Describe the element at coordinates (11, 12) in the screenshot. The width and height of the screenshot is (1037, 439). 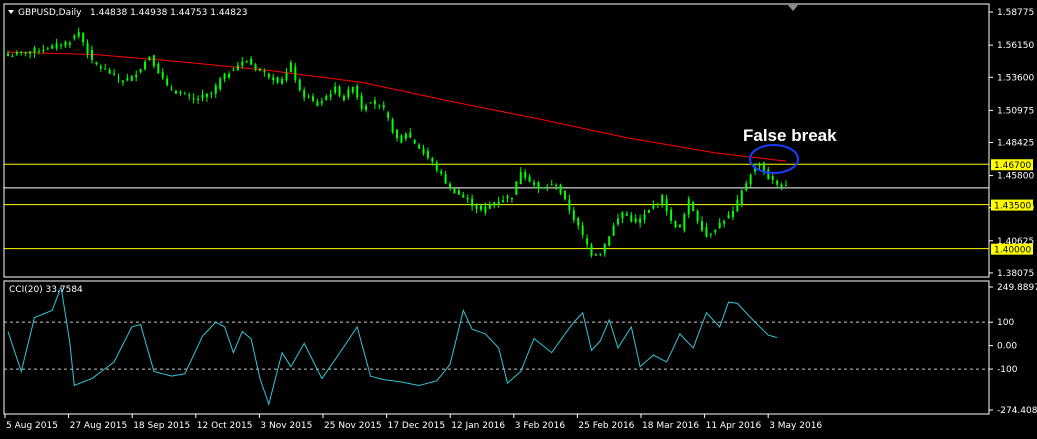
I see `chevron-down-icon` at that location.